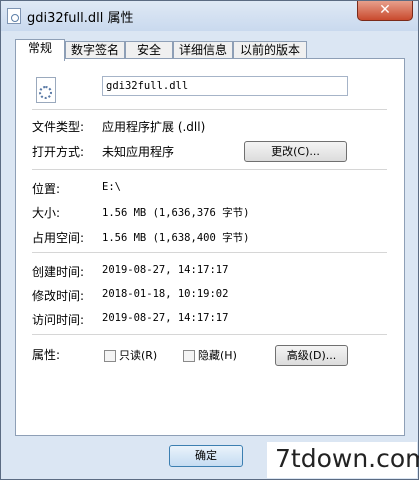 Image resolution: width=419 pixels, height=480 pixels. I want to click on file-type-label: 文件类型:, so click(58, 127).